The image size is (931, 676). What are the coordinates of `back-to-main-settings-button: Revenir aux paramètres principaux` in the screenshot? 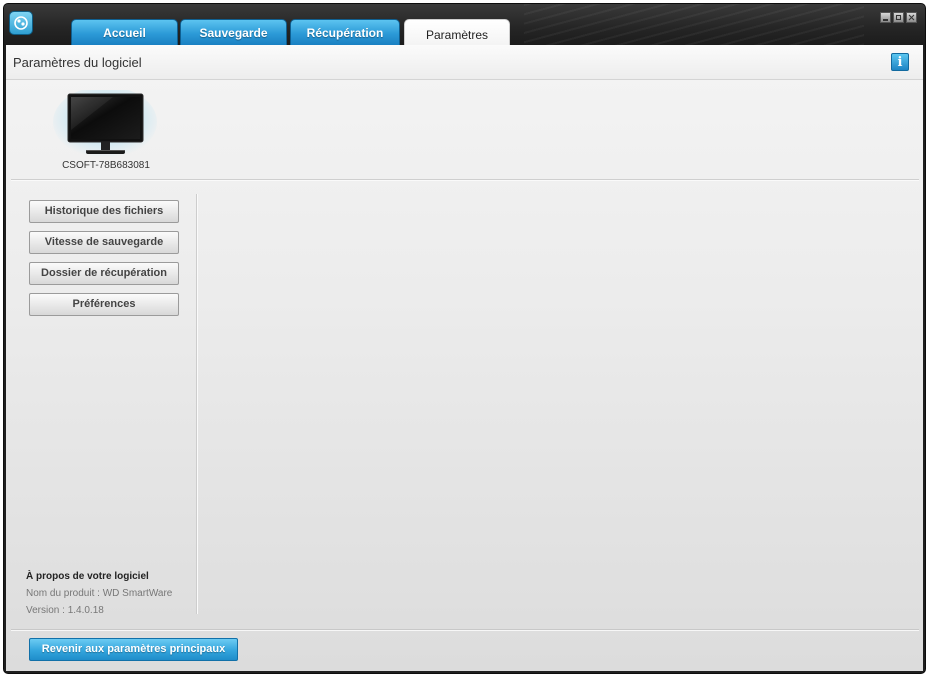 It's located at (133, 649).